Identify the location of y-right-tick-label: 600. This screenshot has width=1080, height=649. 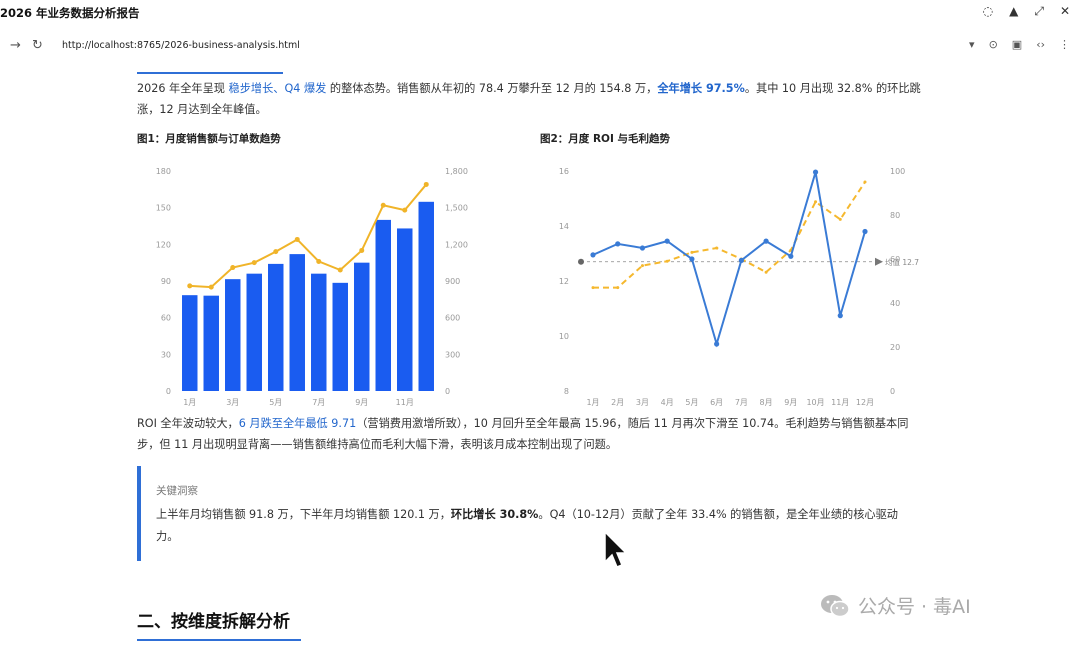
(452, 318).